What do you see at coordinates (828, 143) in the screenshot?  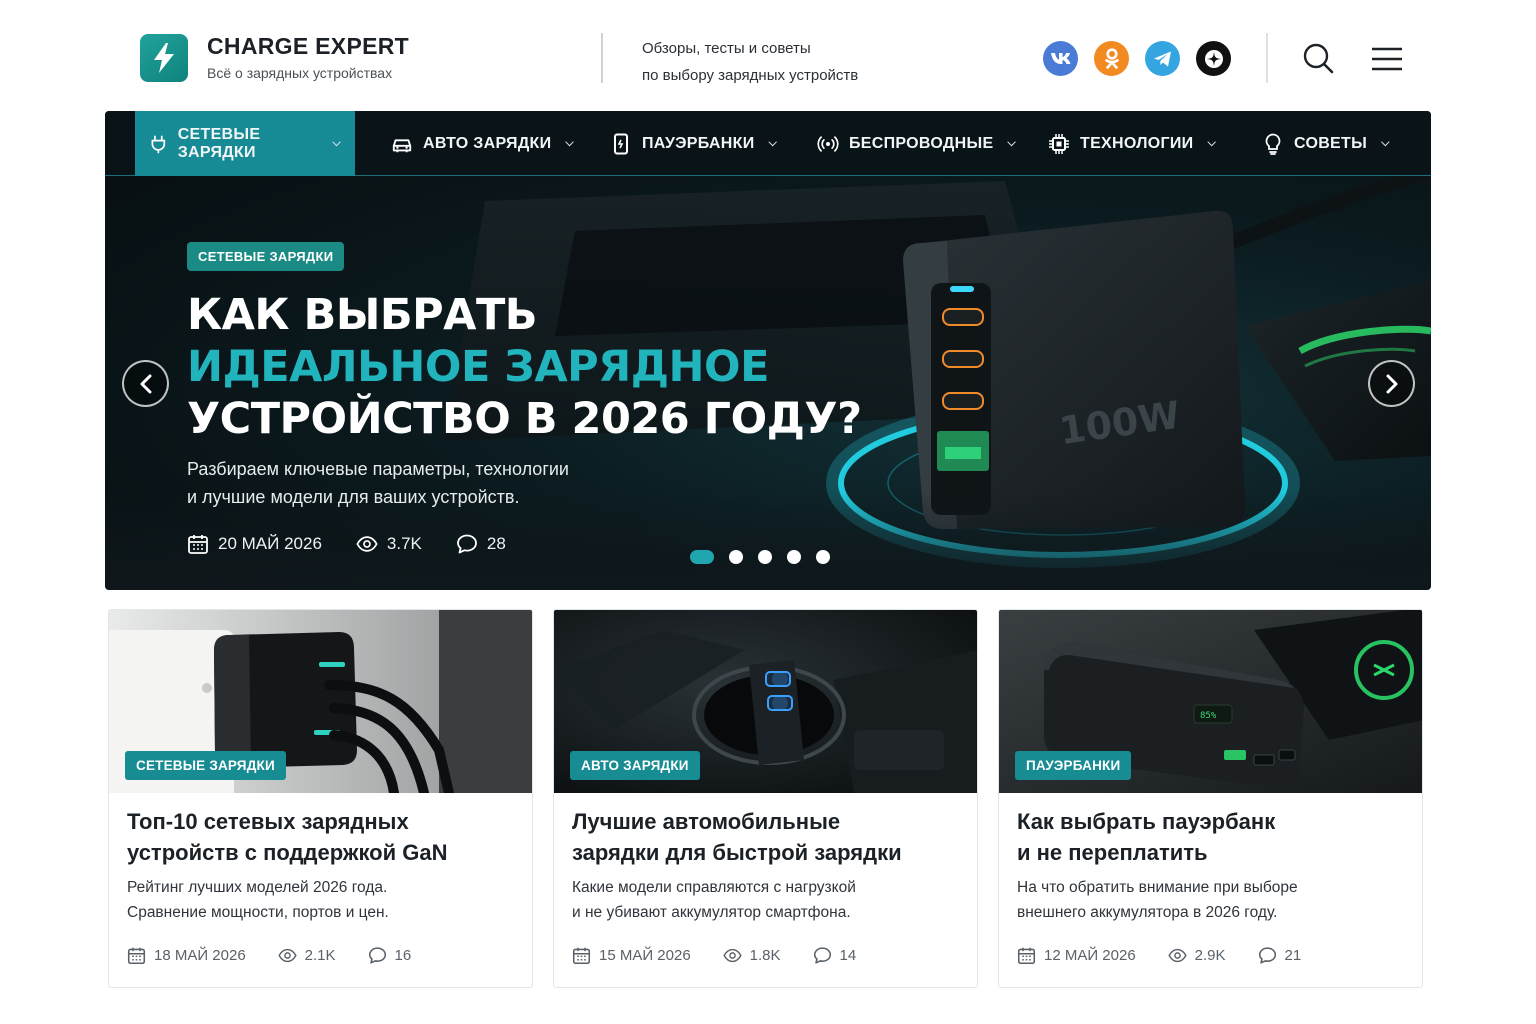 I see `wireless-icon` at bounding box center [828, 143].